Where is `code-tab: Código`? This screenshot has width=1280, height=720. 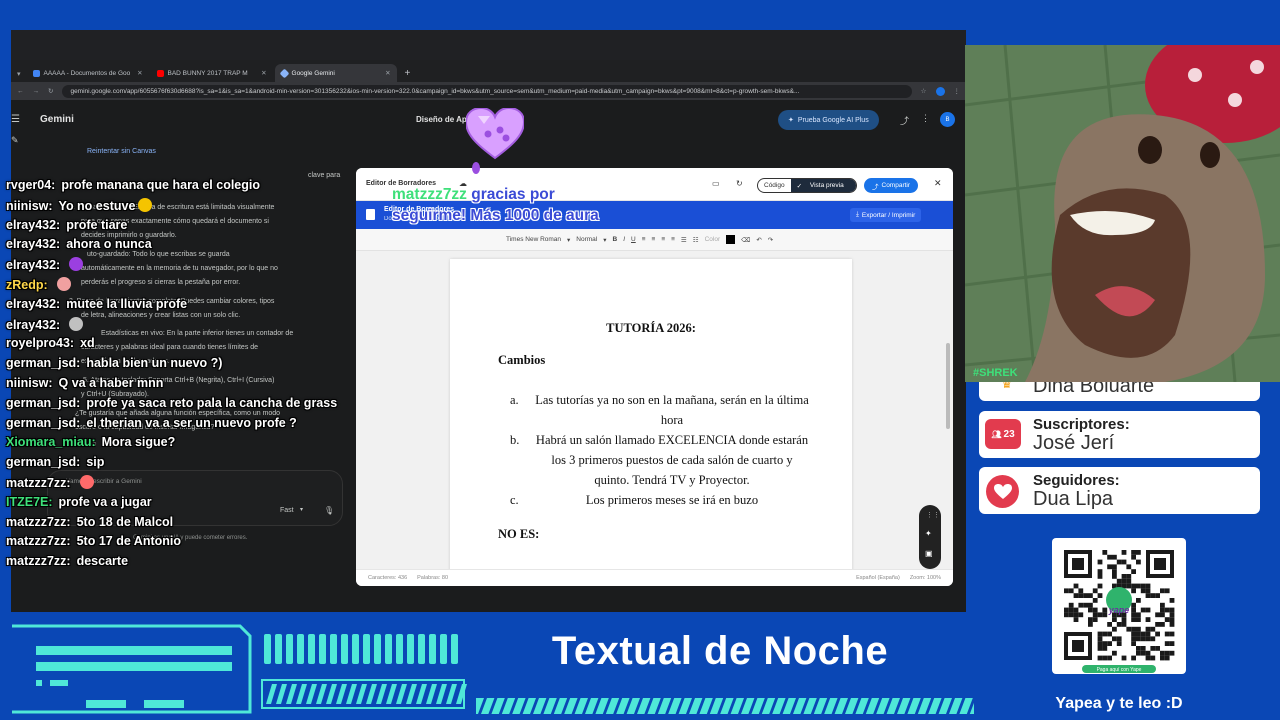
code-tab: Código is located at coordinates (774, 185).